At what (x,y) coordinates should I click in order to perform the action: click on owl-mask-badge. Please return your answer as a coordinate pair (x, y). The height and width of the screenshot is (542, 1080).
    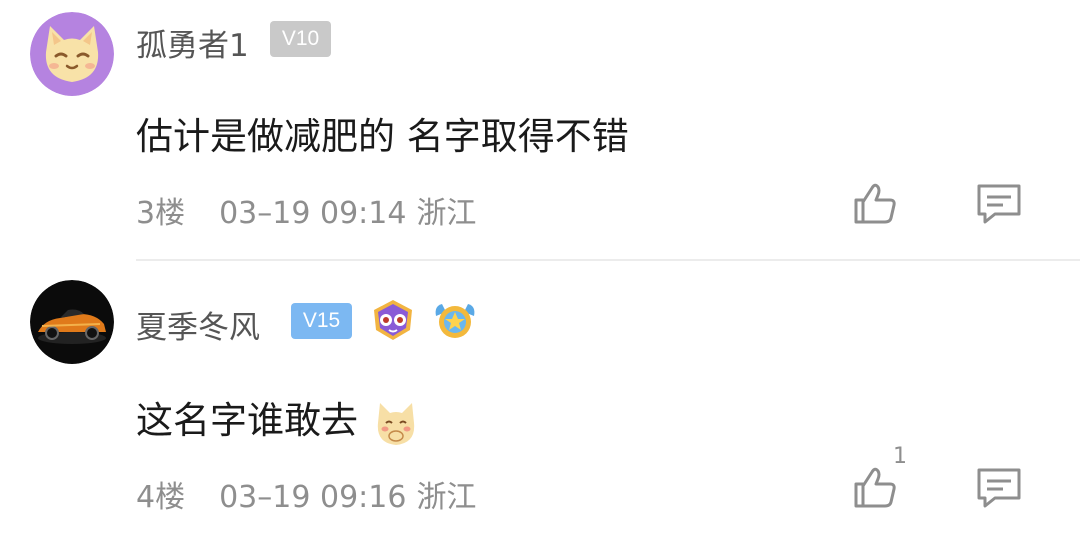
    Looking at the image, I should click on (393, 320).